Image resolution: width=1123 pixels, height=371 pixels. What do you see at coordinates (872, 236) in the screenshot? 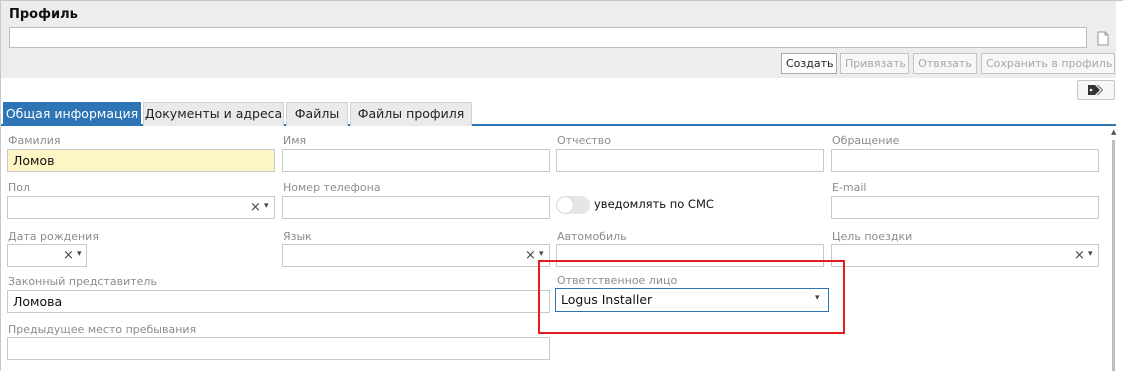
I see `trip-purpose-label: Цель поездки` at bounding box center [872, 236].